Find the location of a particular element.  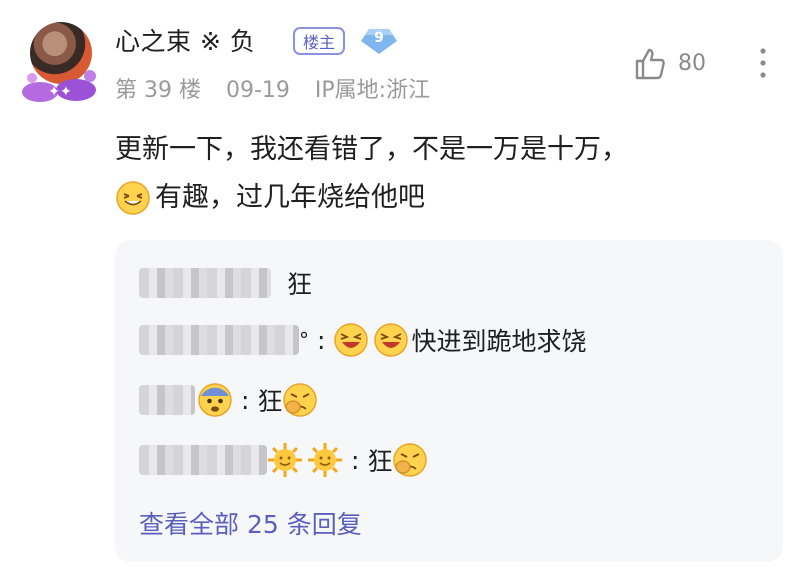

view-all-replies-link: 查看全部 25 条回复 is located at coordinates (250, 523).